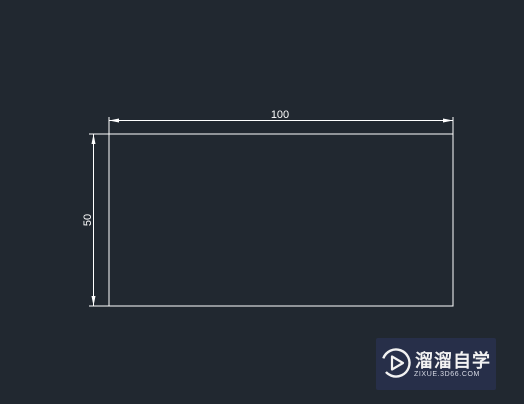 Image resolution: width=524 pixels, height=404 pixels. What do you see at coordinates (88, 220) in the screenshot?
I see `vertical-dimension-text: 50` at bounding box center [88, 220].